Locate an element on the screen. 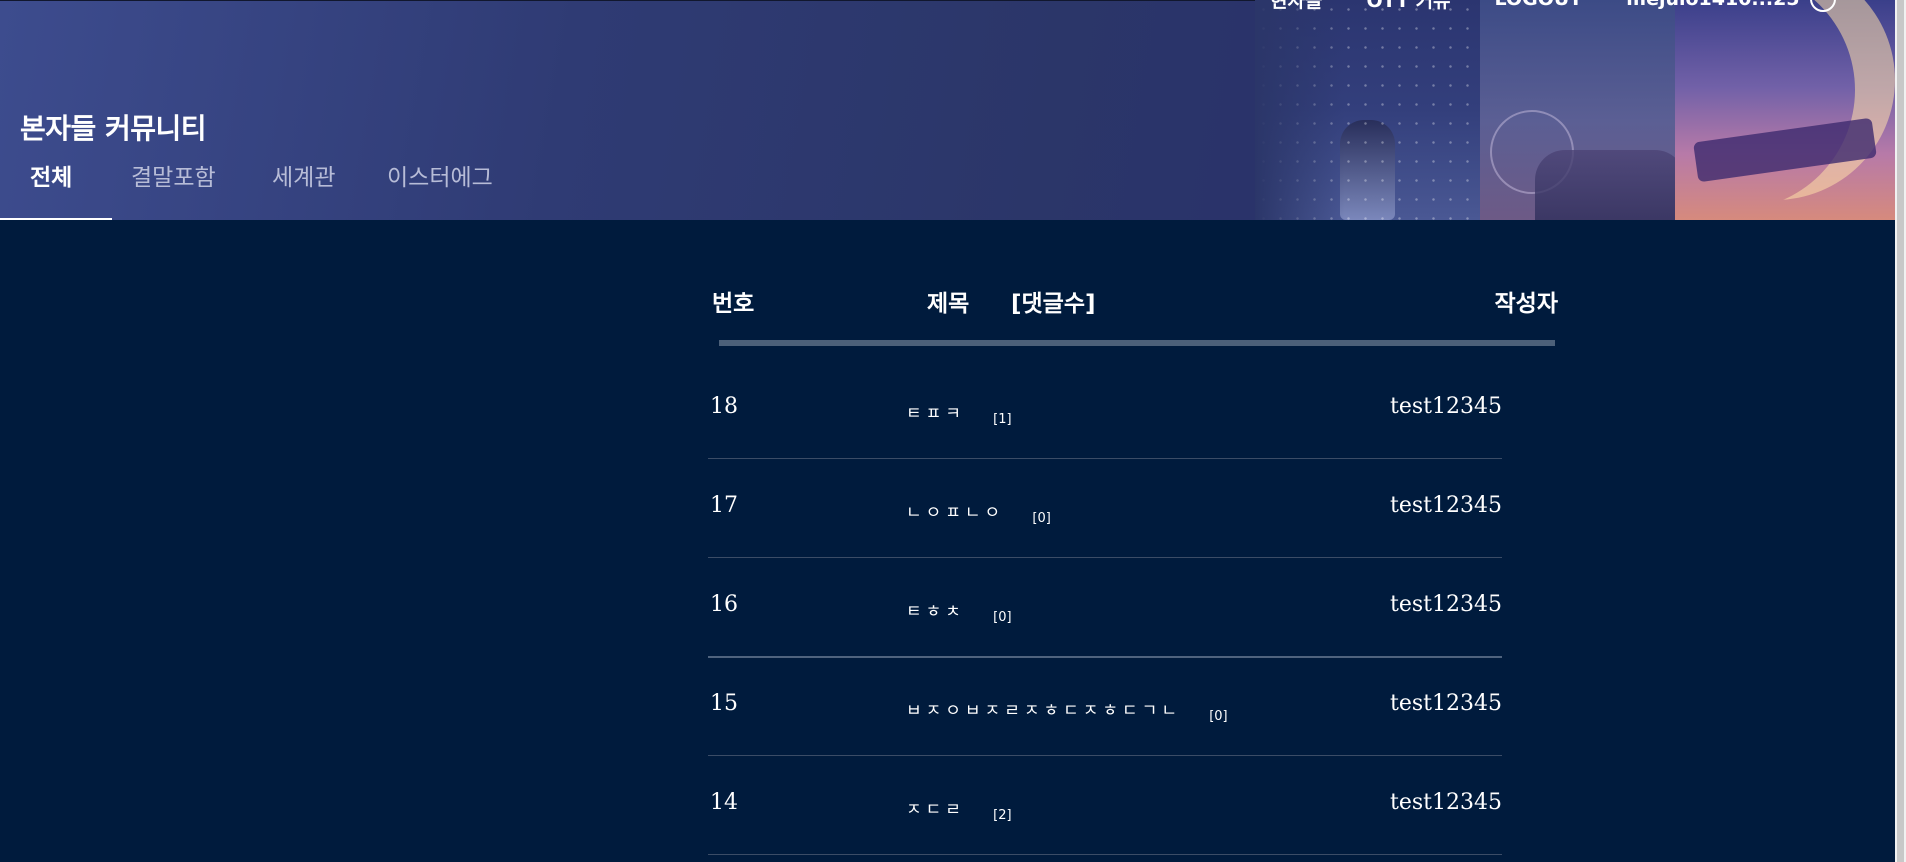 Image resolution: width=1906 pixels, height=862 pixels. post-title-link: ㄴㅇㅍㄴㅇ [0] is located at coordinates (978, 512).